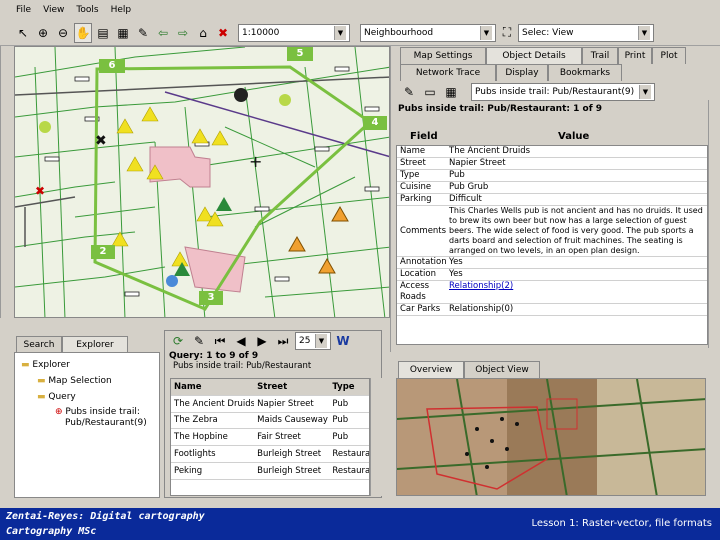  What do you see at coordinates (178, 341) in the screenshot?
I see `refresh-icon: ⟳` at bounding box center [178, 341].